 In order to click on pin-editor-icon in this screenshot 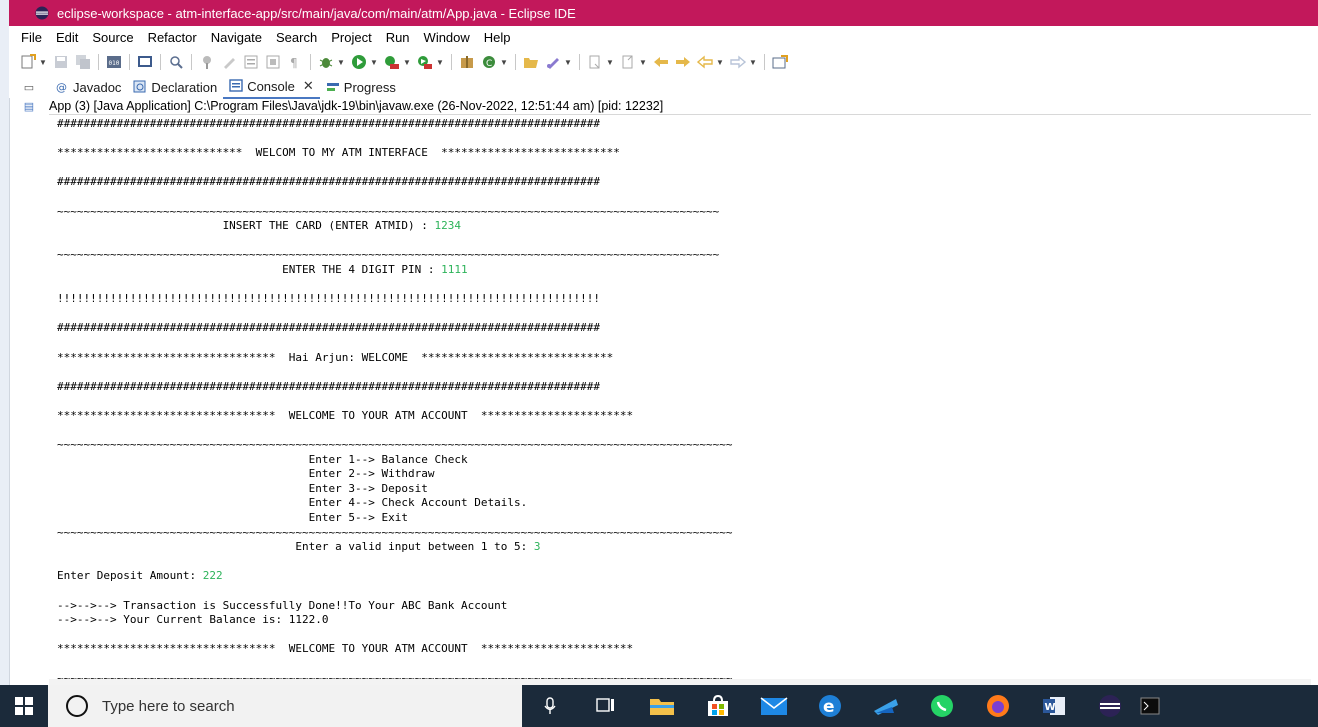, I will do `click(780, 62)`.